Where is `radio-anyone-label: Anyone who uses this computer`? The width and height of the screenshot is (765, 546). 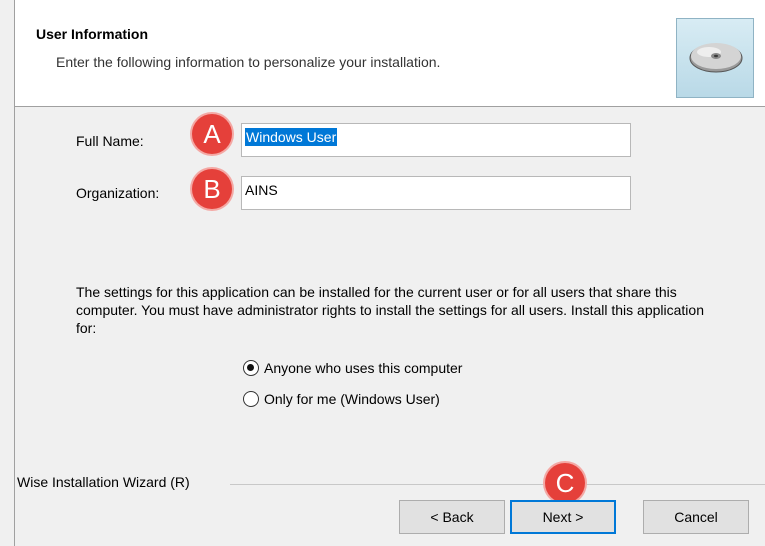
radio-anyone-label: Anyone who uses this computer is located at coordinates (363, 368).